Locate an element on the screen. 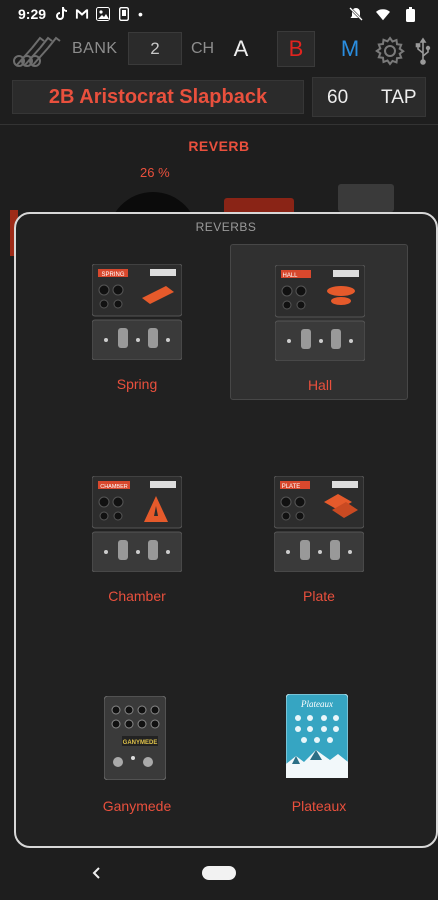  plateaux-pedal-screen: Plateaux is located at coordinates (316, 704).